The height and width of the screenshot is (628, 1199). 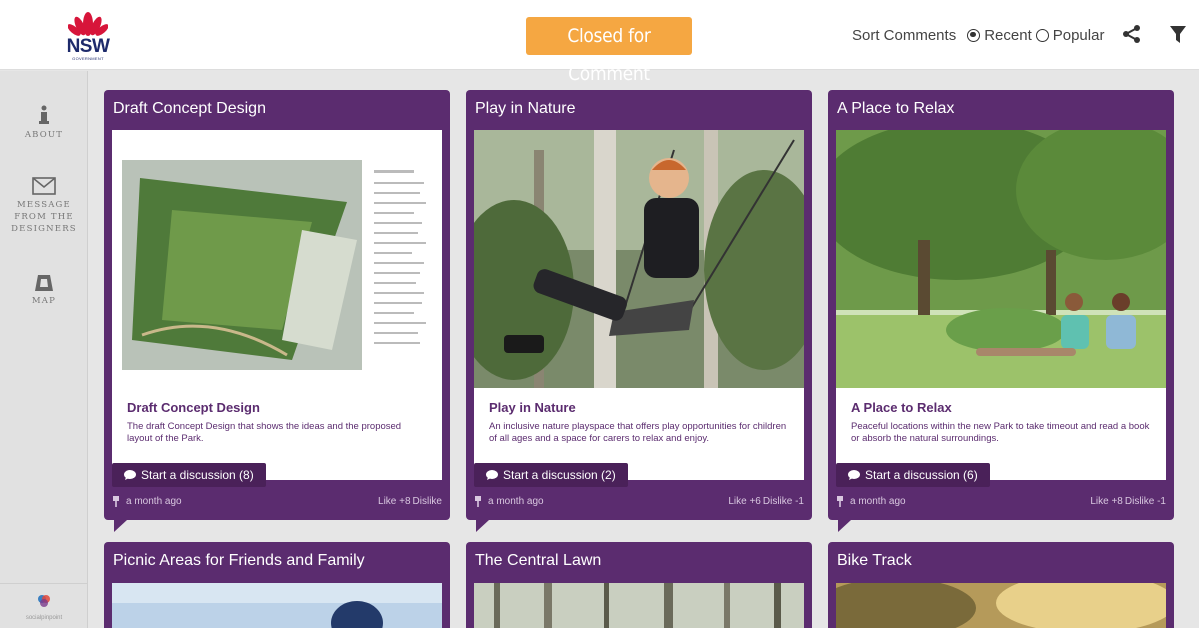 I want to click on bike-track-photo, so click(x=1001, y=605).